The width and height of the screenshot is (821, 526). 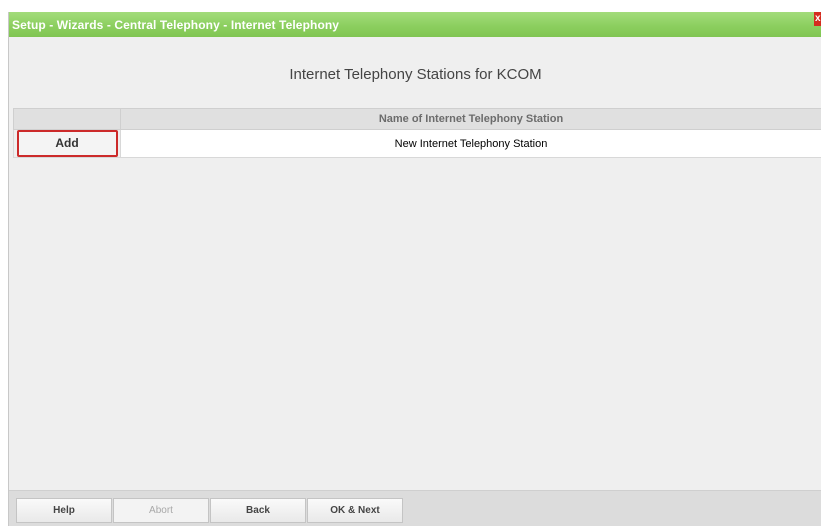 What do you see at coordinates (470, 119) in the screenshot?
I see `column-header-name: Name of Internet Telephony Station` at bounding box center [470, 119].